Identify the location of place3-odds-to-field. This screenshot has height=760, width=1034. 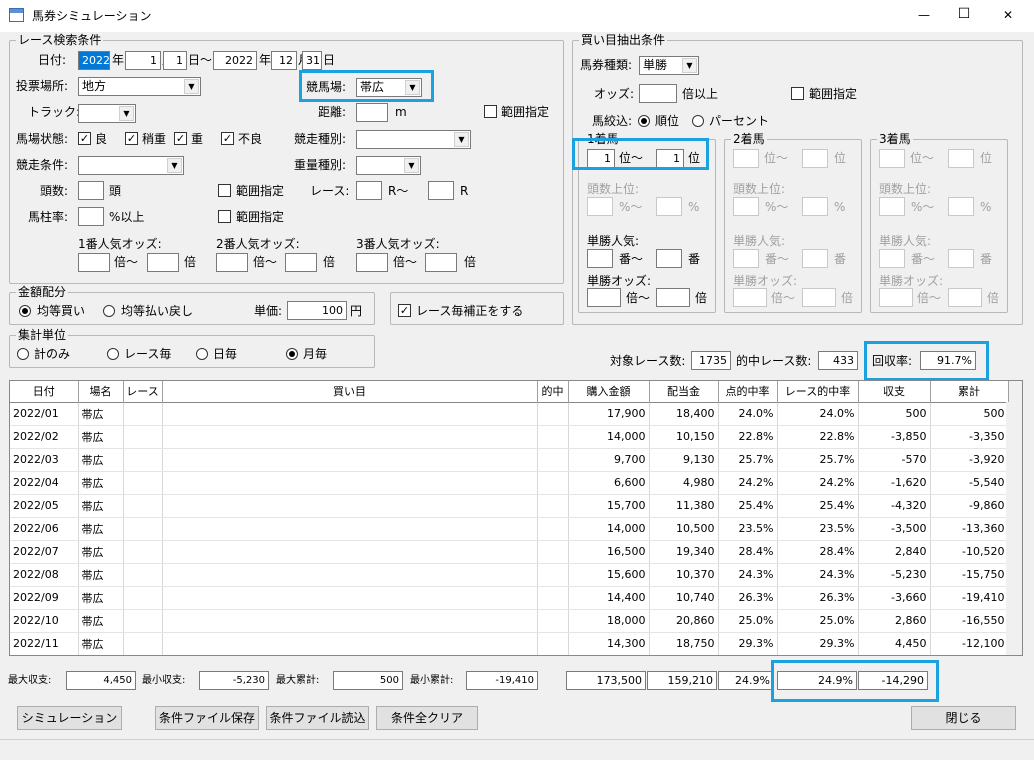
(965, 297).